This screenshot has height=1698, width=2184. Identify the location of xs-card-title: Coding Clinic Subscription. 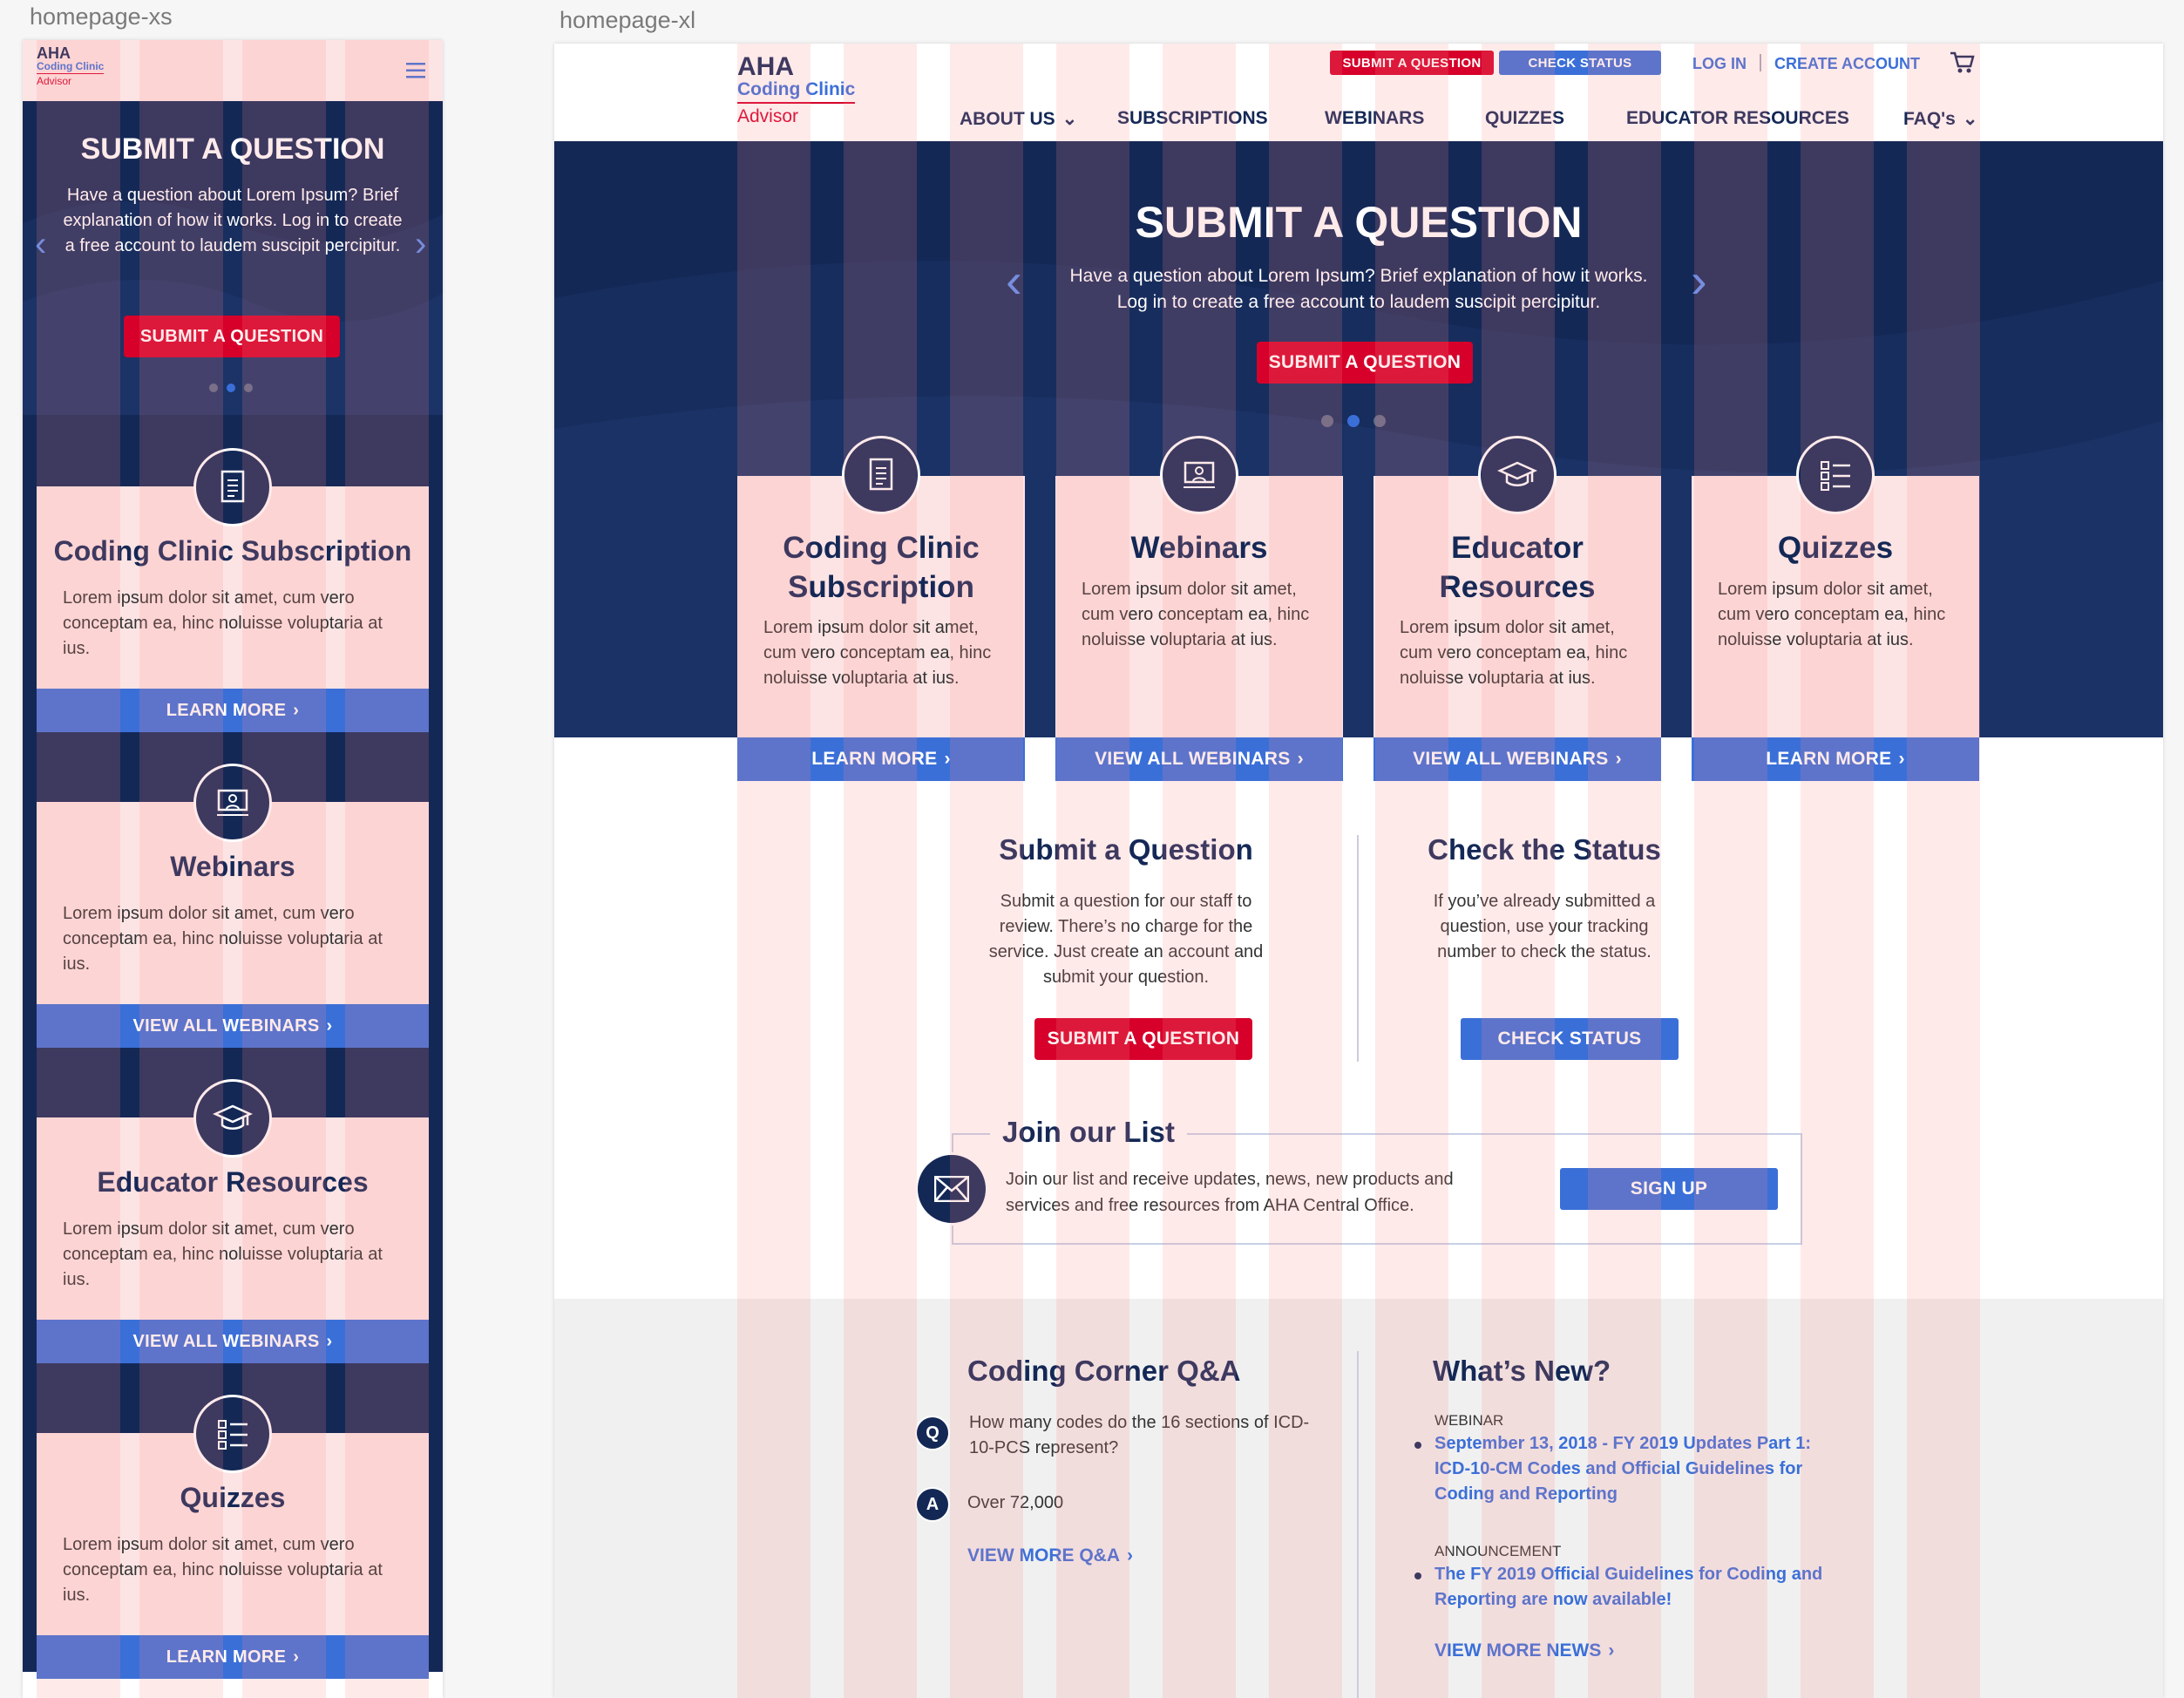
(232, 551).